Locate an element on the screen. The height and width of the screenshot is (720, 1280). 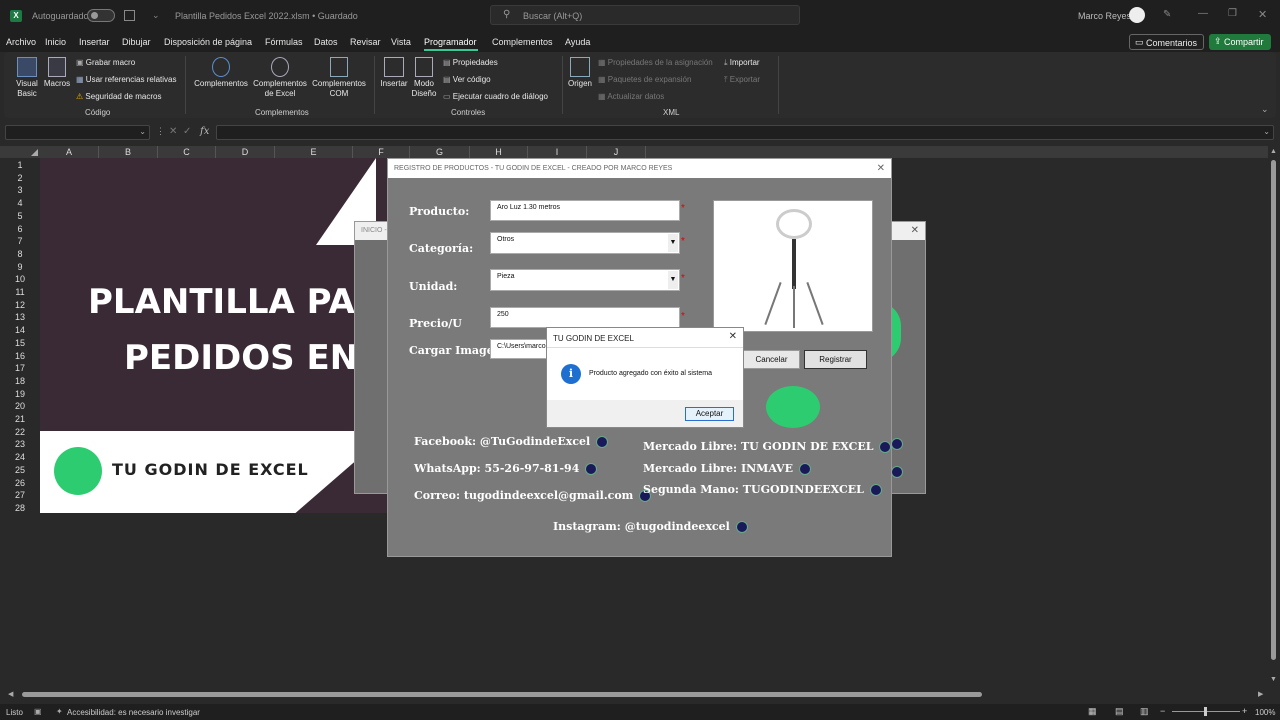
accessibility-status: Accesibilidad: es necesario investigar is located at coordinates (133, 712).